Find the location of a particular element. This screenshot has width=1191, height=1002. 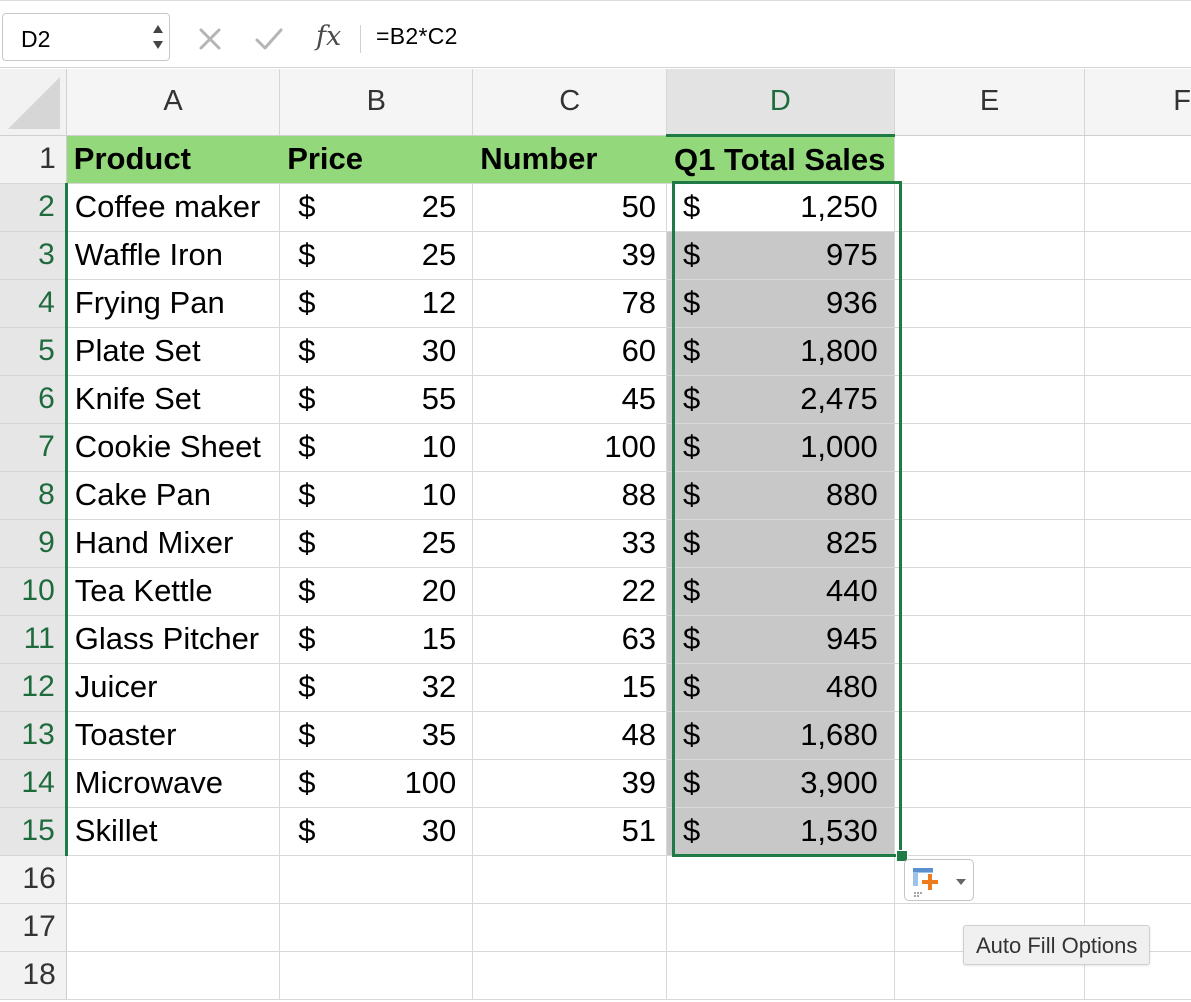

cell-price: $100 is located at coordinates (376, 783).